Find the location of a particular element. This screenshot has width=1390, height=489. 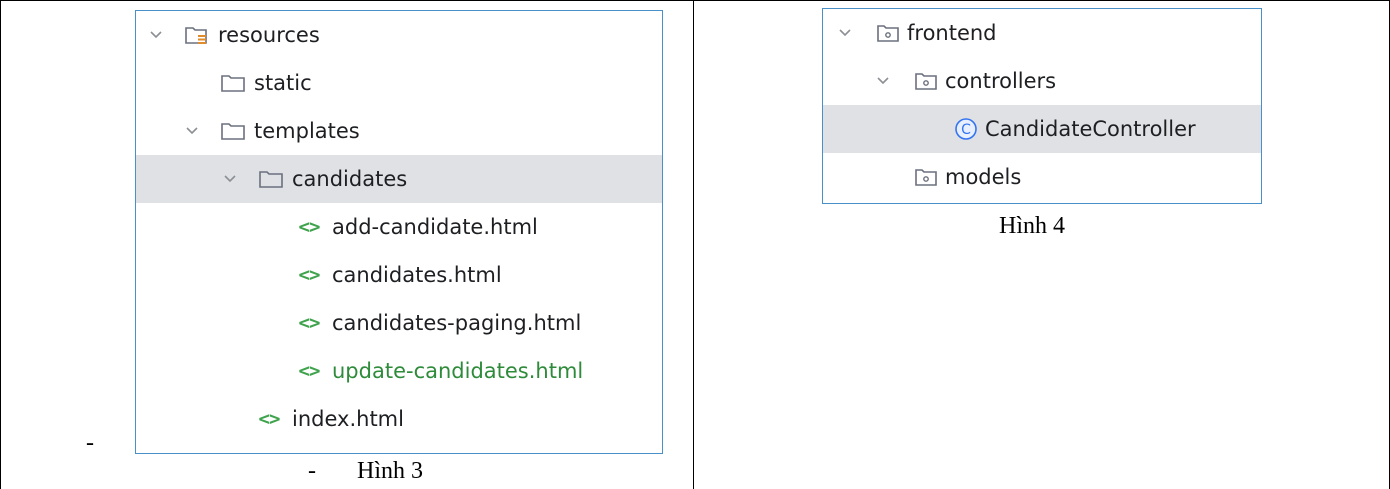

tree-row-index-html: <> index.html is located at coordinates (399, 419).